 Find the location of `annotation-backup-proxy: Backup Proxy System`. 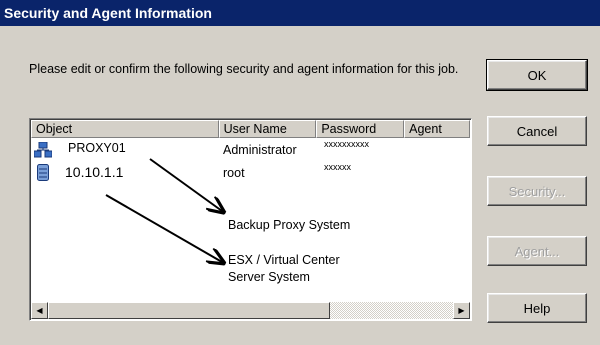

annotation-backup-proxy: Backup Proxy System is located at coordinates (289, 225).